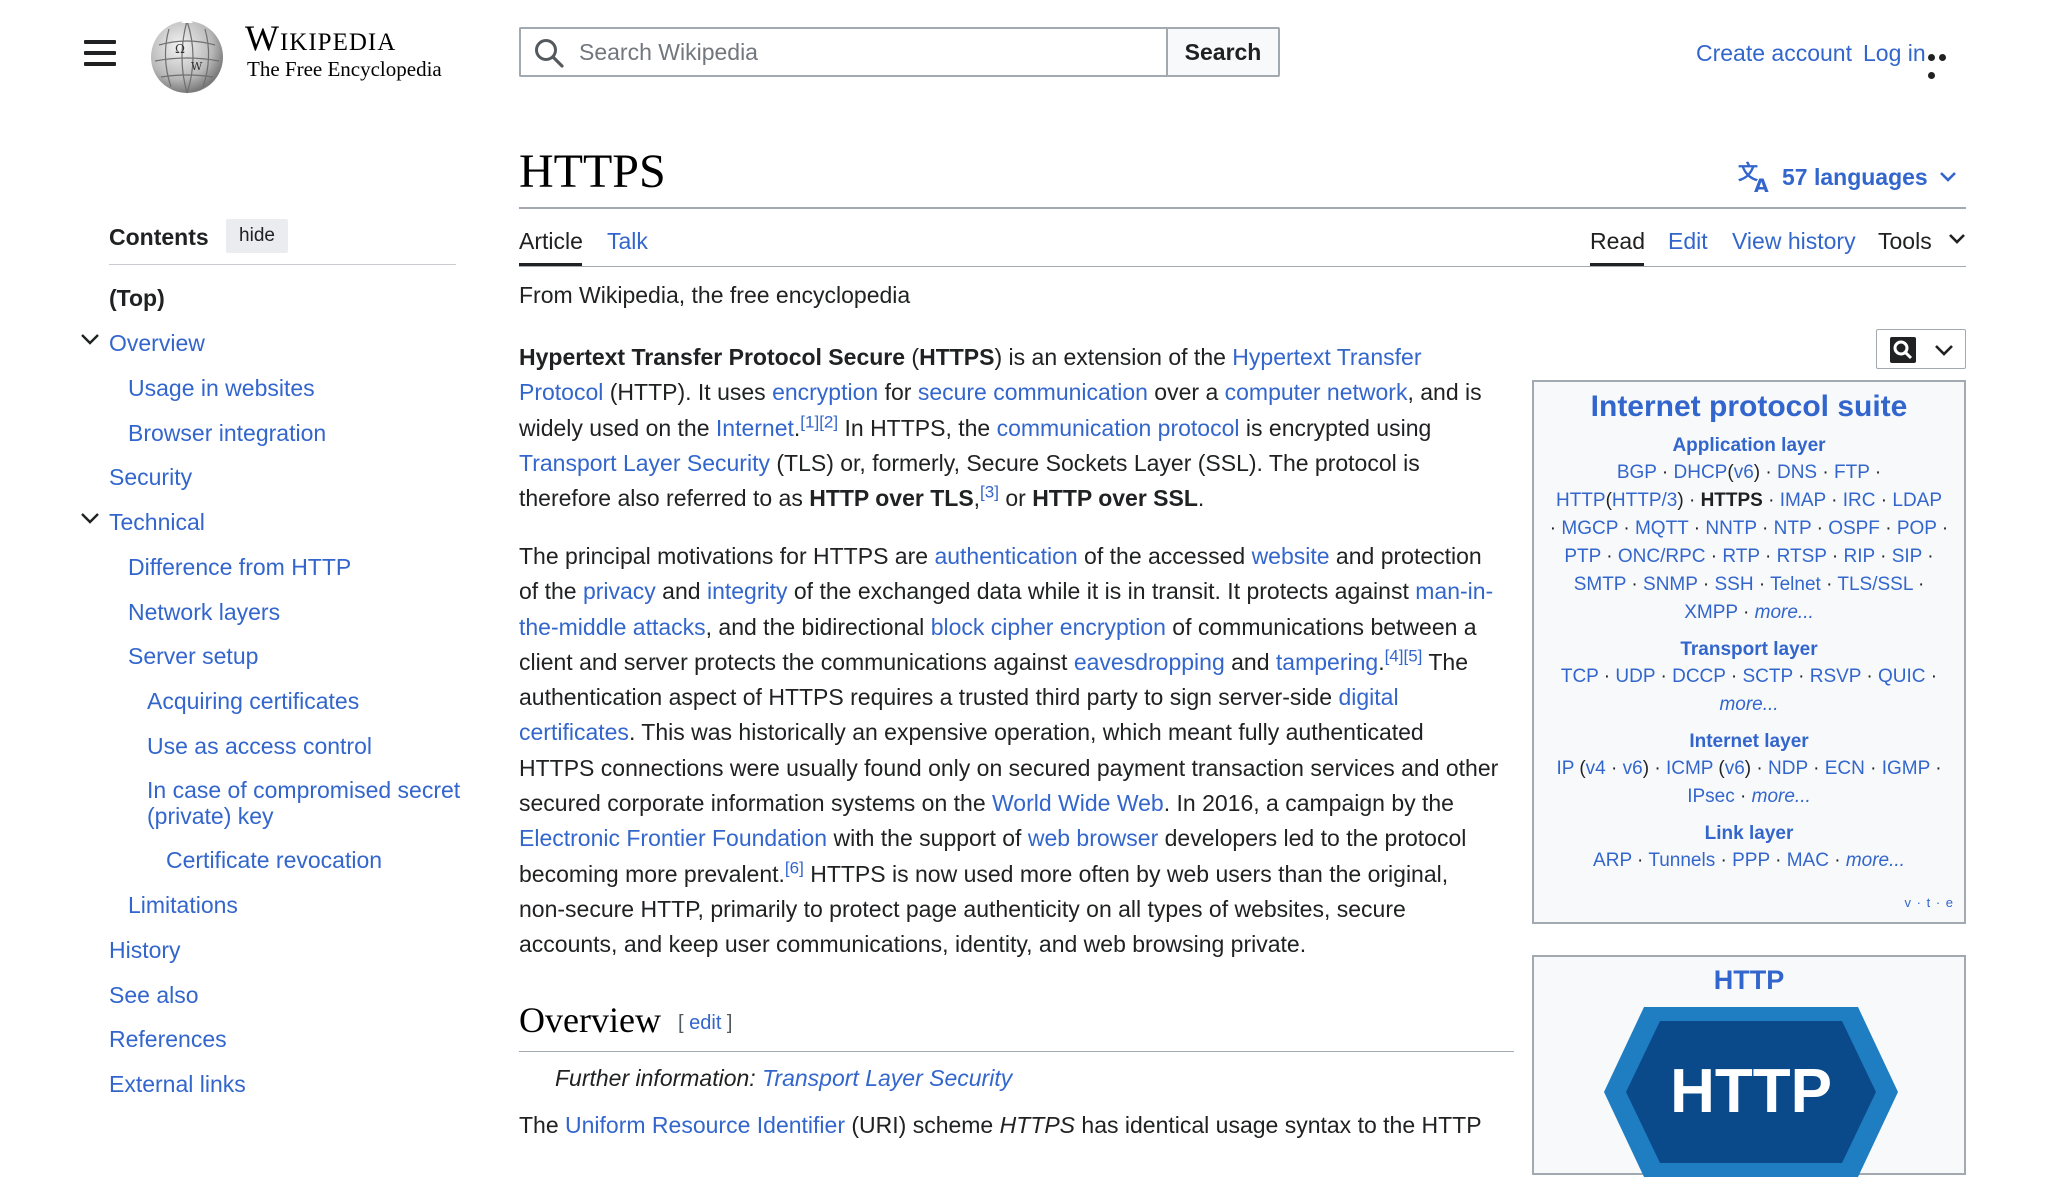  I want to click on protocol-link: RTSP, so click(1802, 556).